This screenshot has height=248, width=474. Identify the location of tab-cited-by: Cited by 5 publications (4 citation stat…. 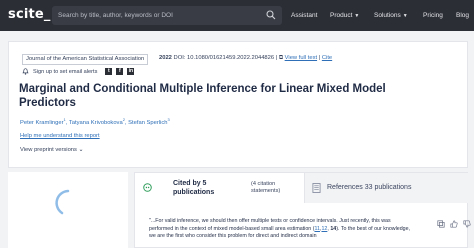
(220, 188).